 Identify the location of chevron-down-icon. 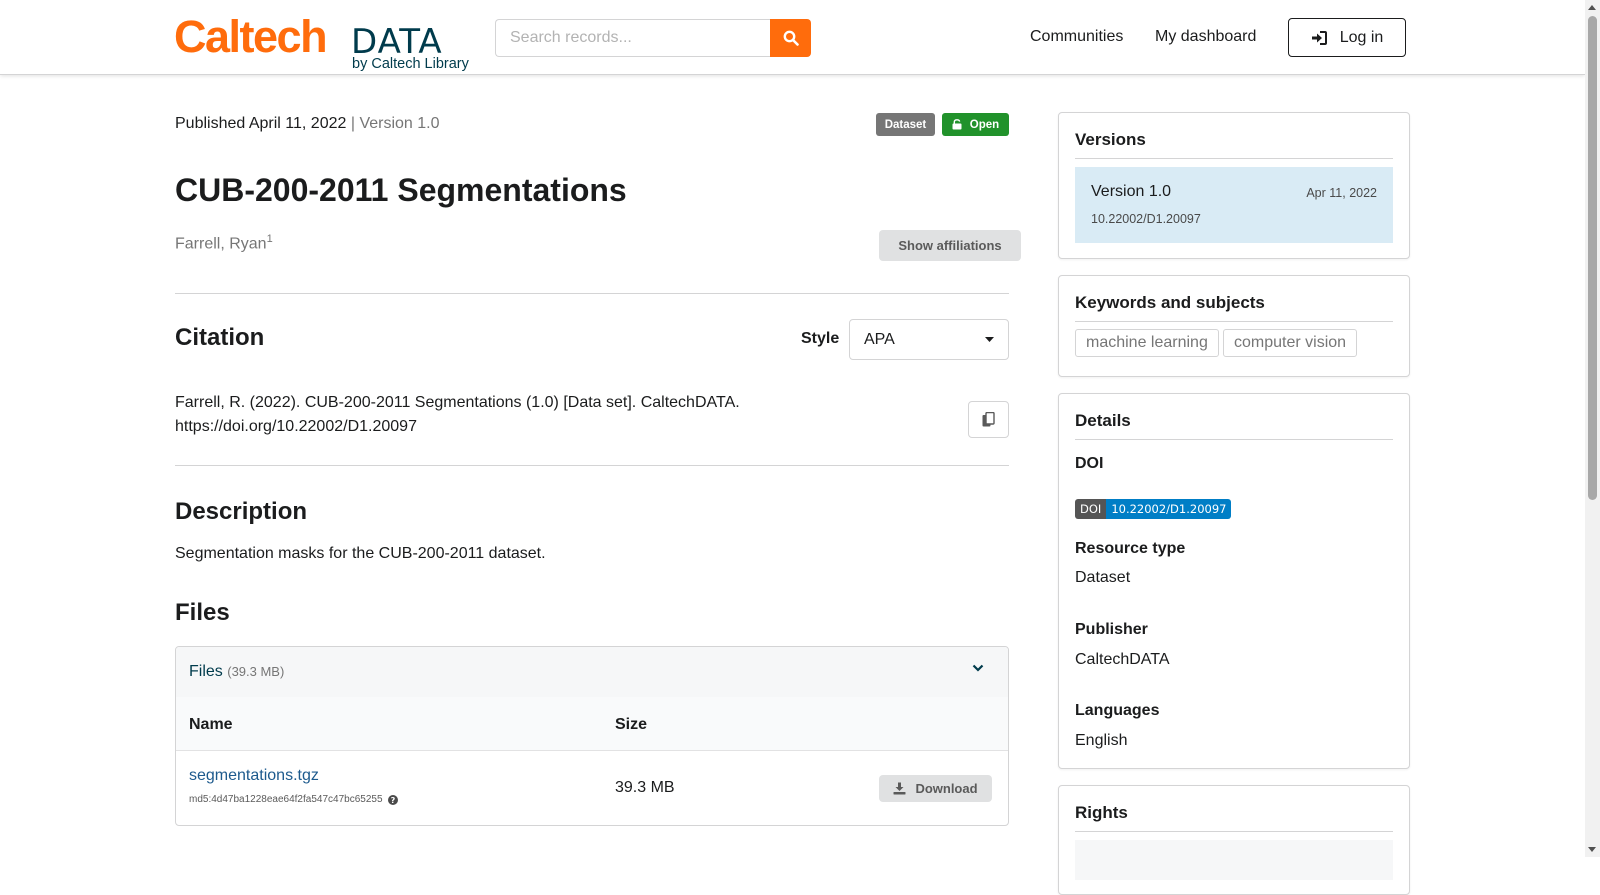
(978, 668).